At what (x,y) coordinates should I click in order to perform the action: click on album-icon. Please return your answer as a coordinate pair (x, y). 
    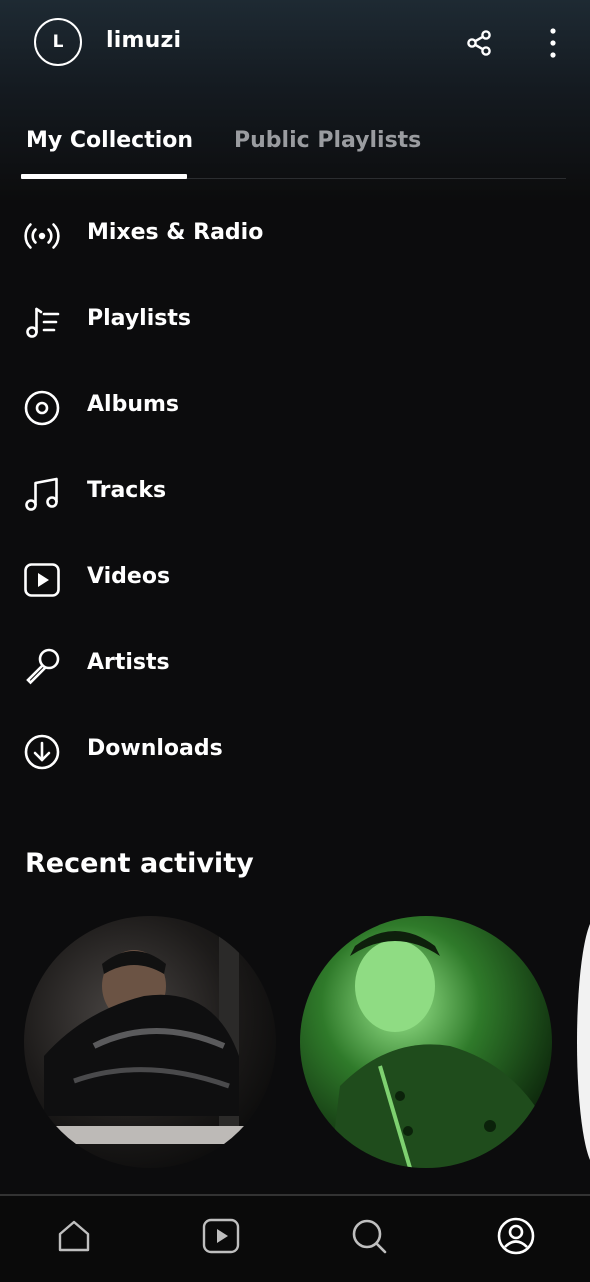
    Looking at the image, I should click on (42, 408).